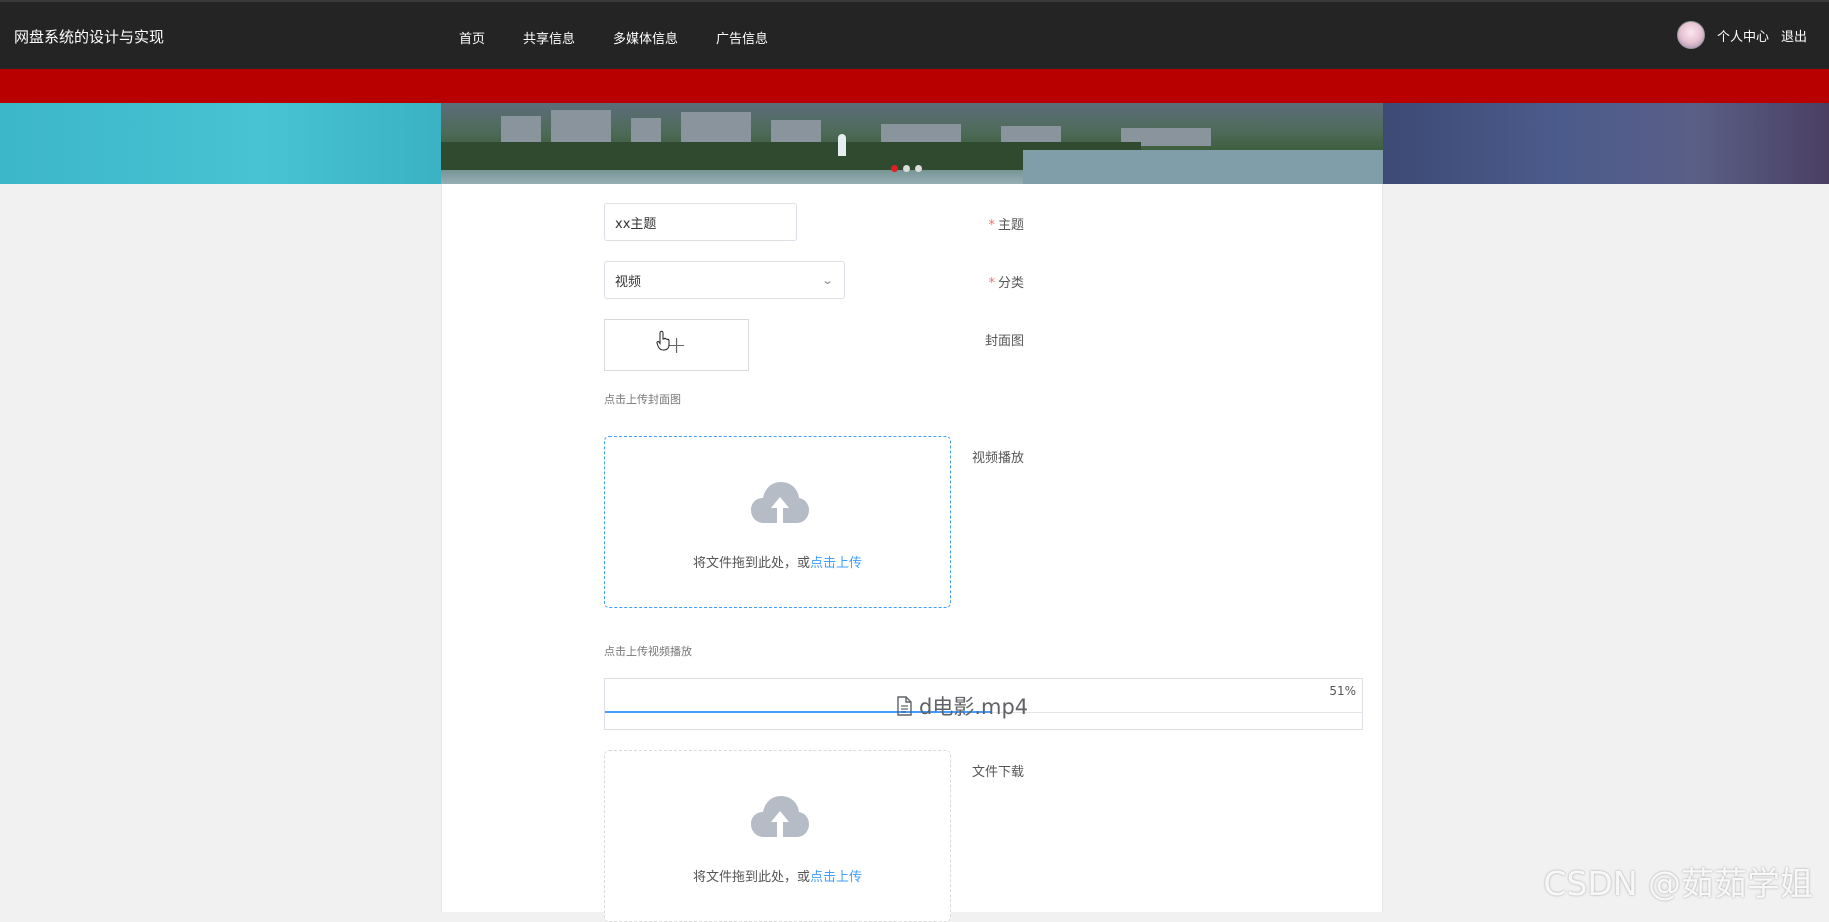 The image size is (1829, 922). What do you see at coordinates (777, 877) in the screenshot?
I see `download-dropzone-text: 将文件拖到此处，或点击上传` at bounding box center [777, 877].